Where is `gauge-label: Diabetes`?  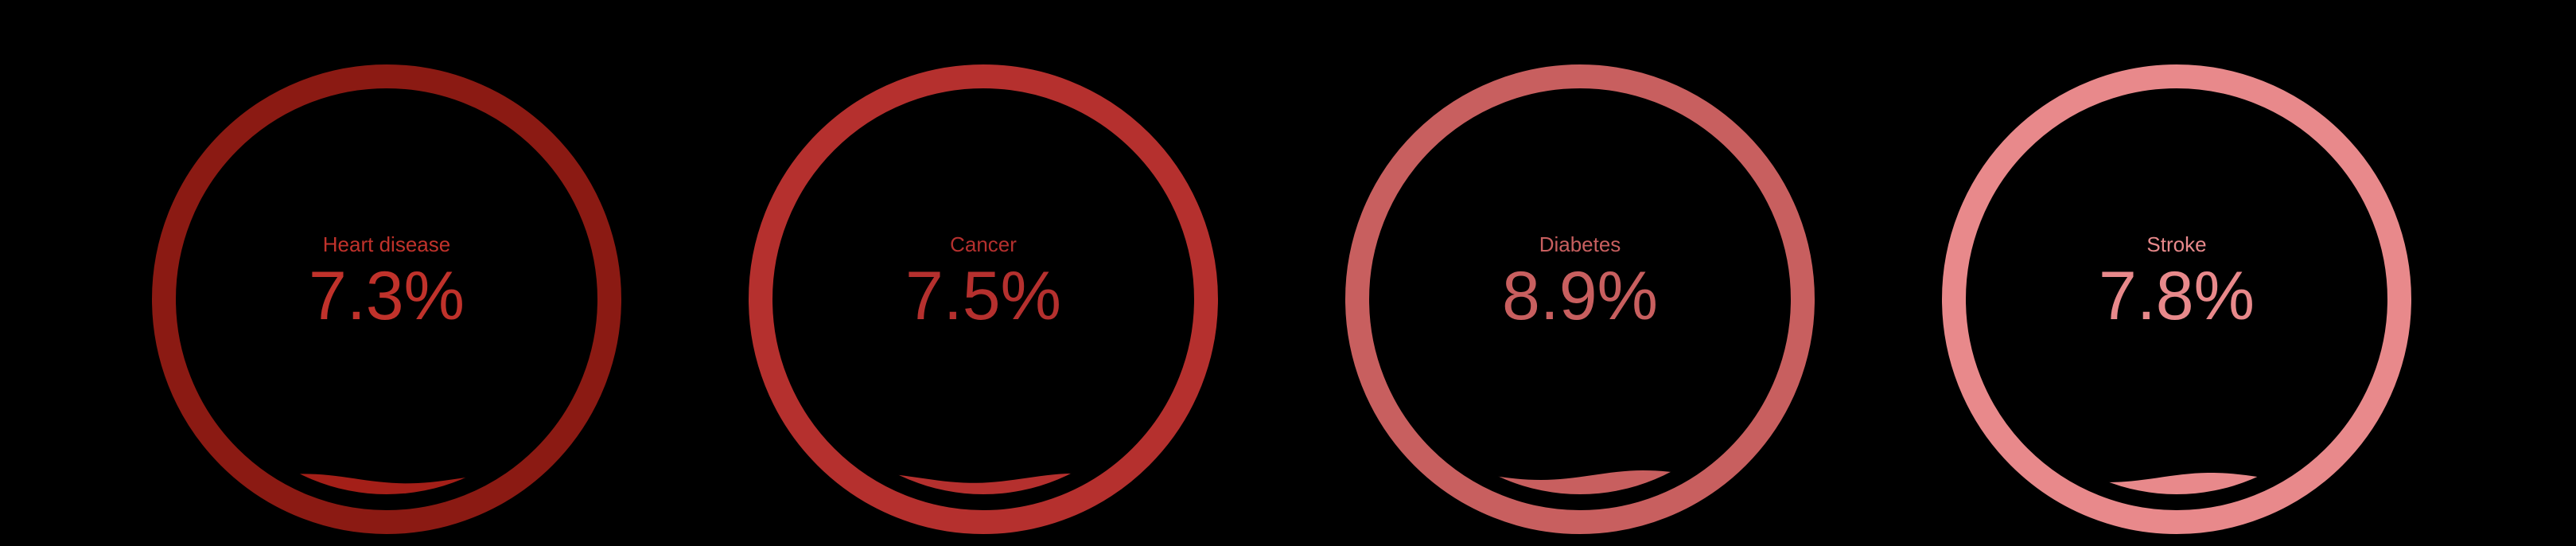
gauge-label: Diabetes is located at coordinates (1580, 244).